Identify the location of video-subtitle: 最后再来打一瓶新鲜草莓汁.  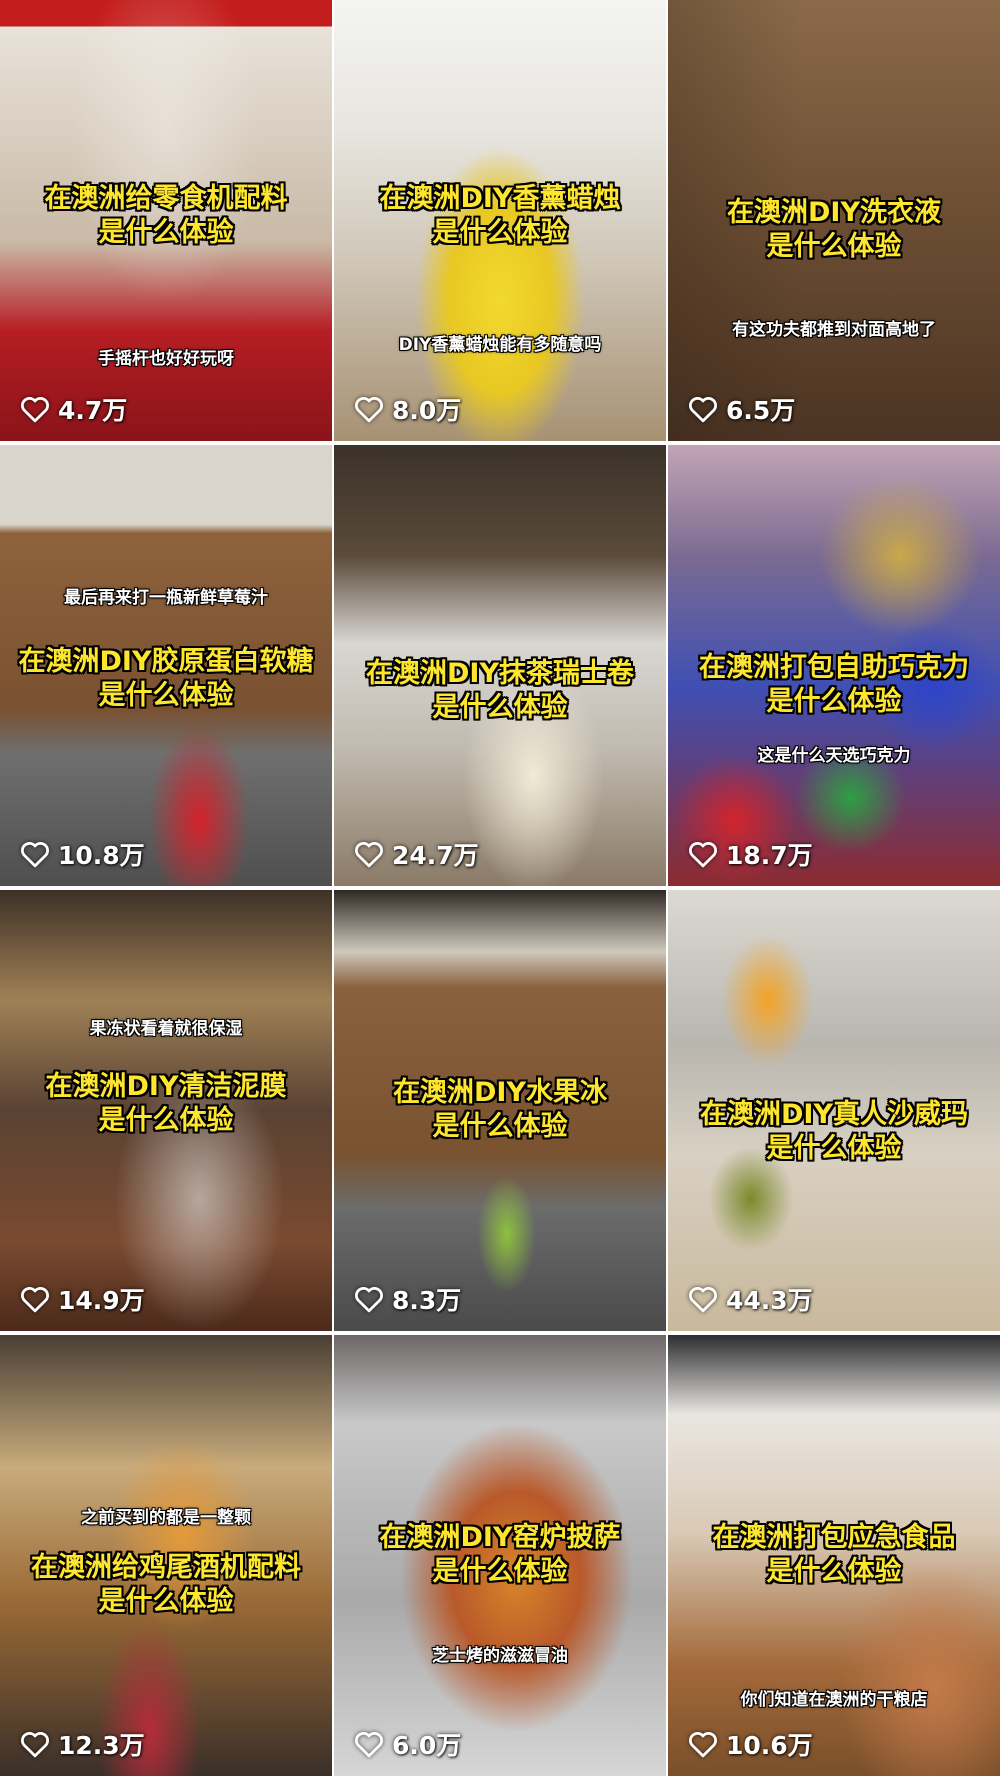
(166, 598).